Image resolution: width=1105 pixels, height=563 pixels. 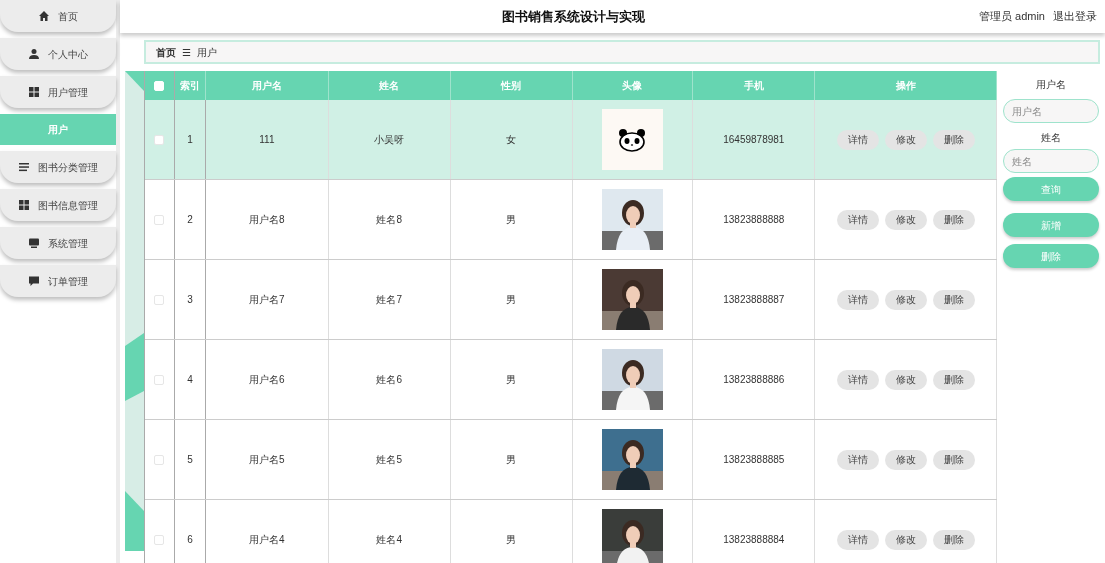 What do you see at coordinates (1051, 161) in the screenshot?
I see `search-field: 姓名` at bounding box center [1051, 161].